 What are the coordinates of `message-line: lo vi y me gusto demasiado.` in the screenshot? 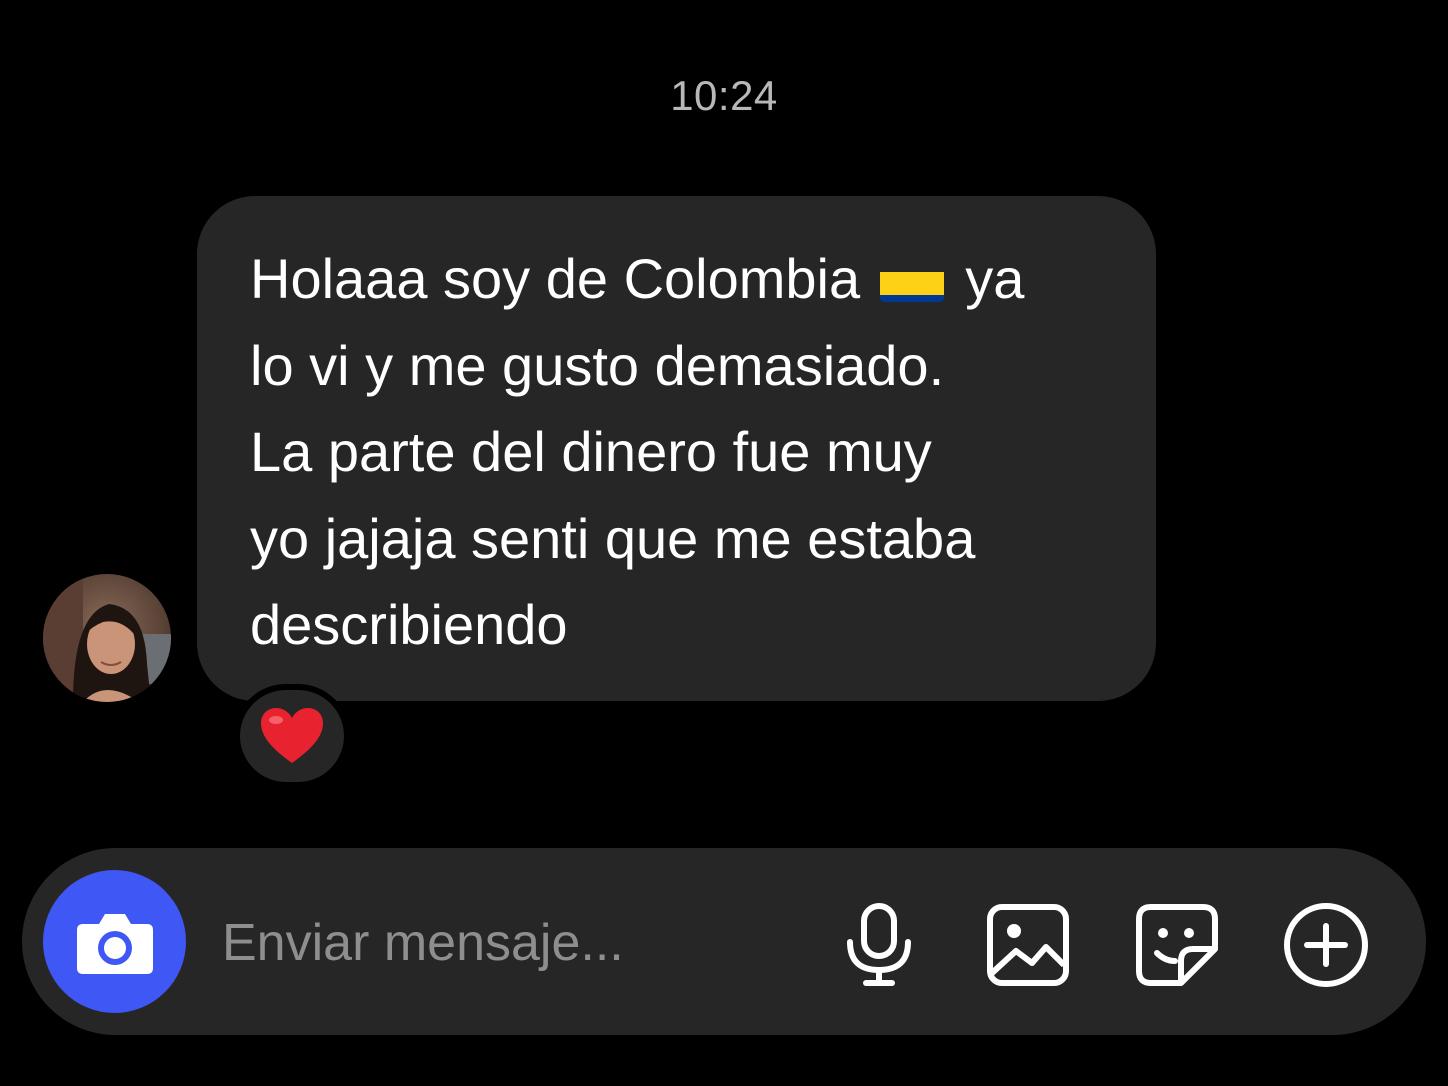 It's located at (597, 365).